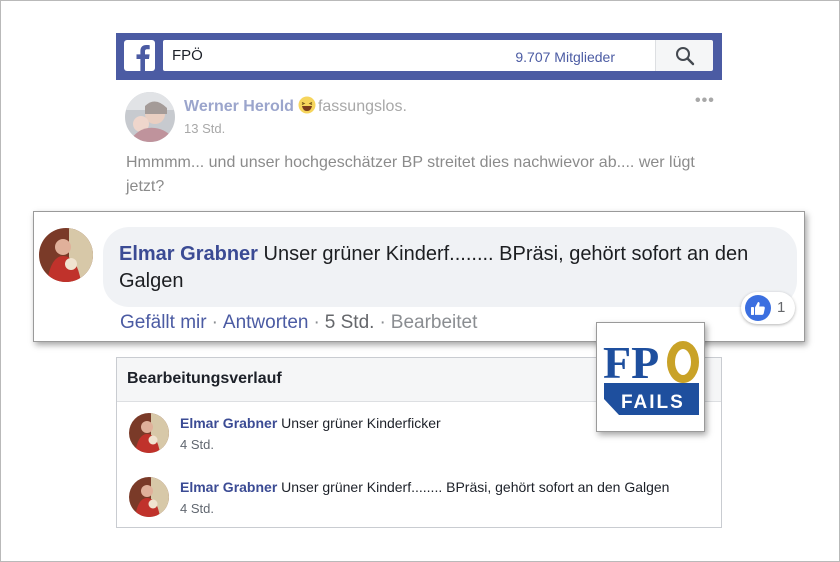 This screenshot has width=840, height=562. I want to click on post-feeling: fassungslos., so click(362, 106).